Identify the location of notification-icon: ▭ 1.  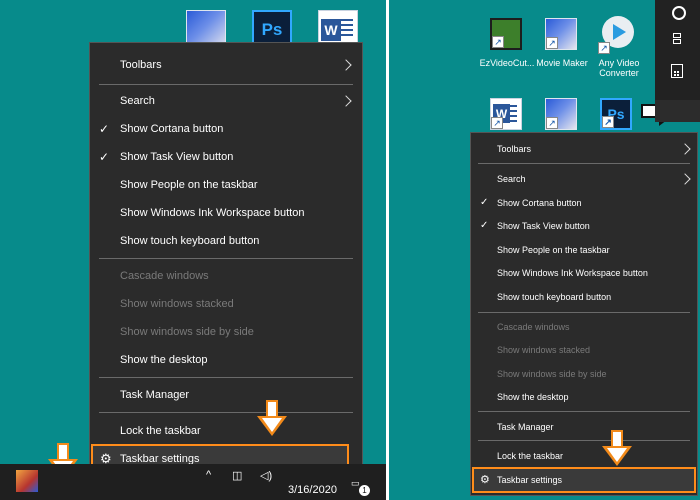
(360, 487).